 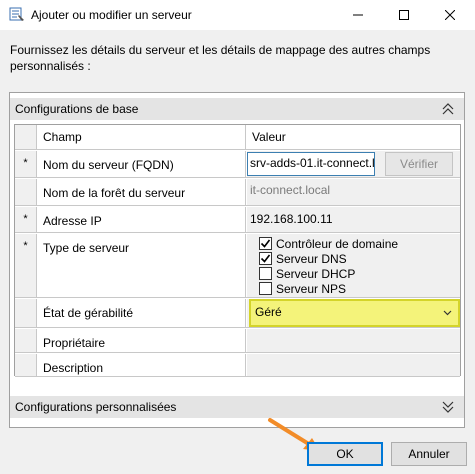 I want to click on minimize-icon, so click(x=358, y=15).